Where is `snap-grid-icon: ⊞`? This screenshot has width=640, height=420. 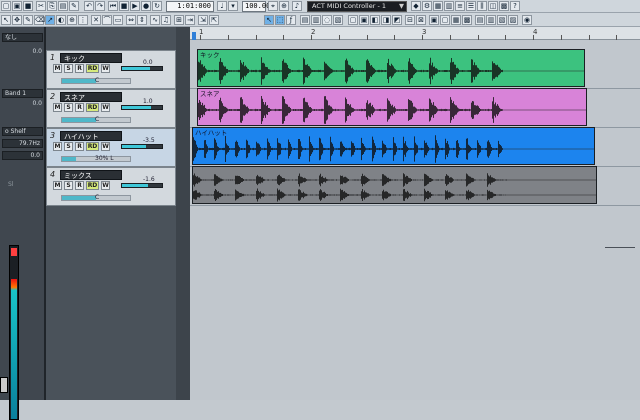
snap-grid-icon: ⊞ is located at coordinates (179, 20).